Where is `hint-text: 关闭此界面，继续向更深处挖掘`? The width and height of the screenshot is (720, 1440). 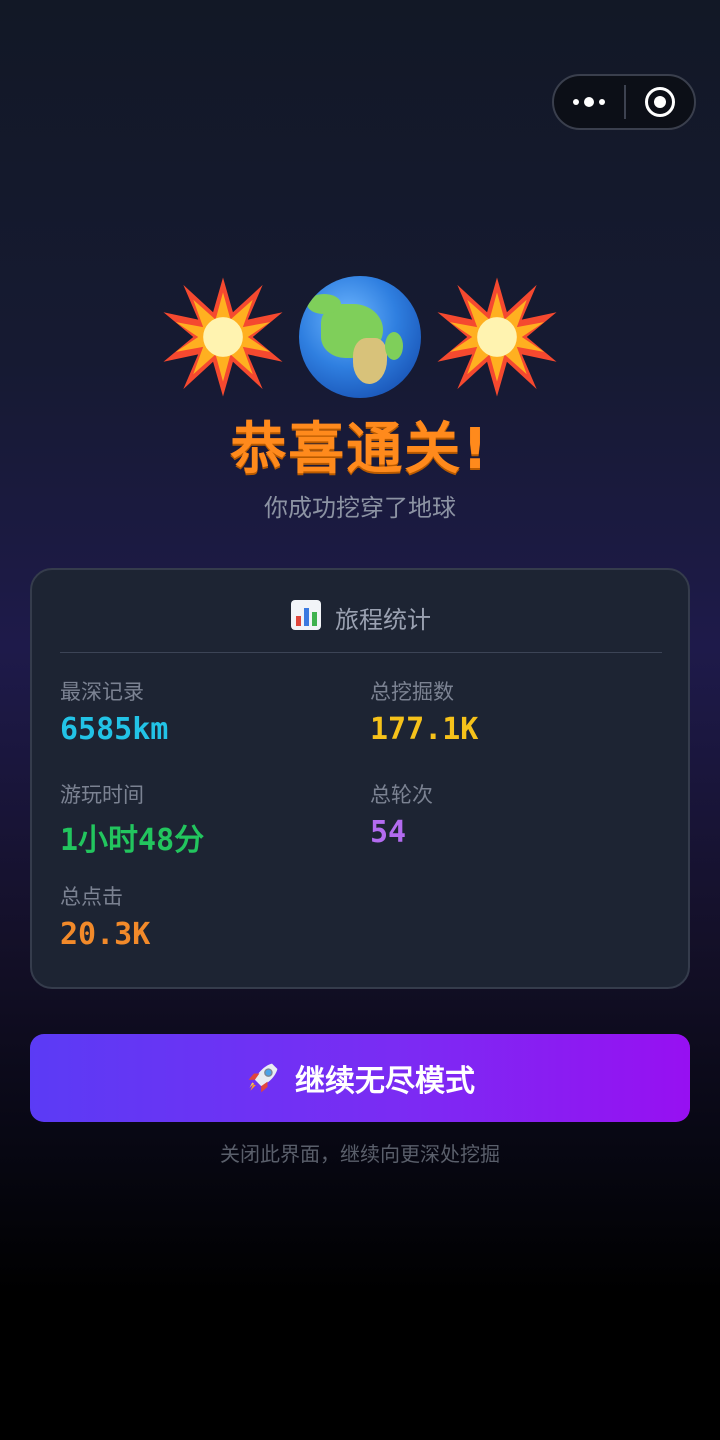
hint-text: 关闭此界面，继续向更深处挖掘 is located at coordinates (360, 1154).